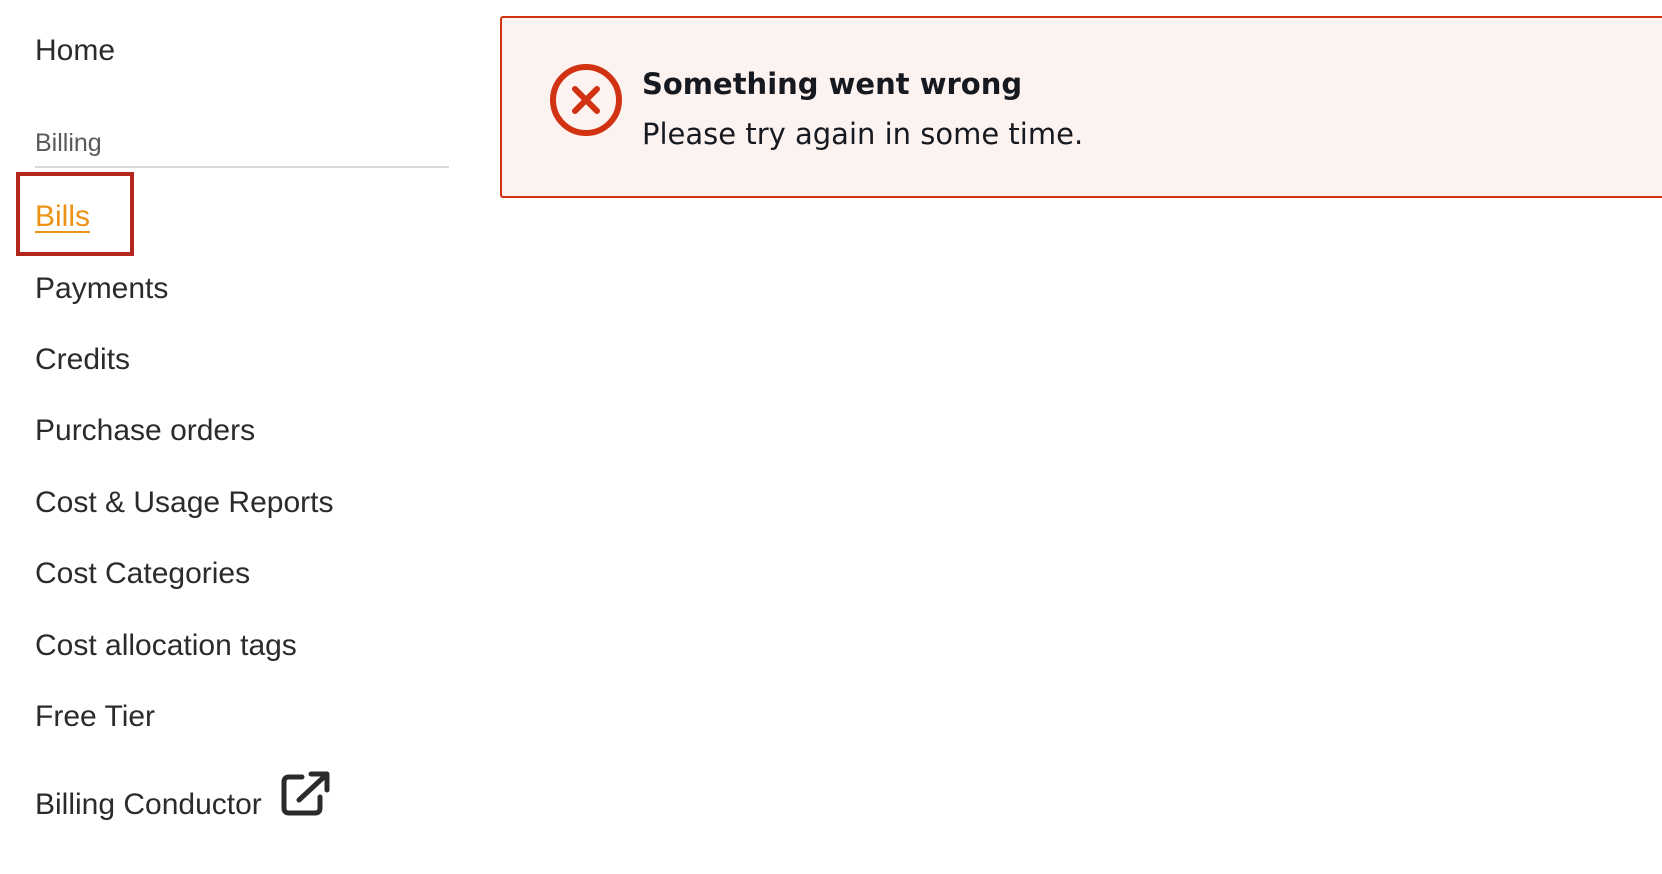  I want to click on error-x-circle-icon, so click(586, 100).